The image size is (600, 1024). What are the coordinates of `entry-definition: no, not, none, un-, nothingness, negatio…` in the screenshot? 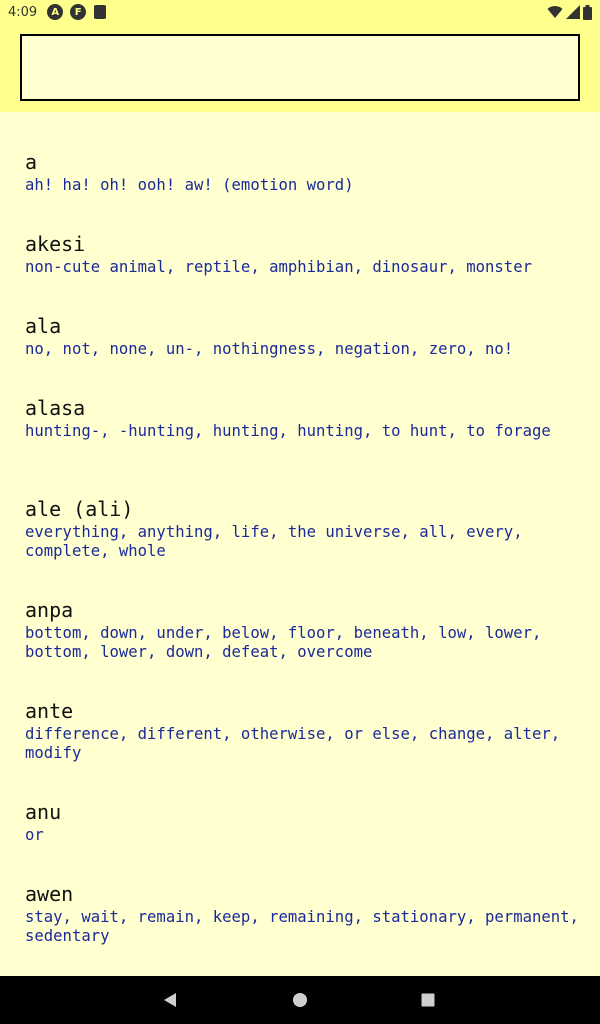 It's located at (269, 349).